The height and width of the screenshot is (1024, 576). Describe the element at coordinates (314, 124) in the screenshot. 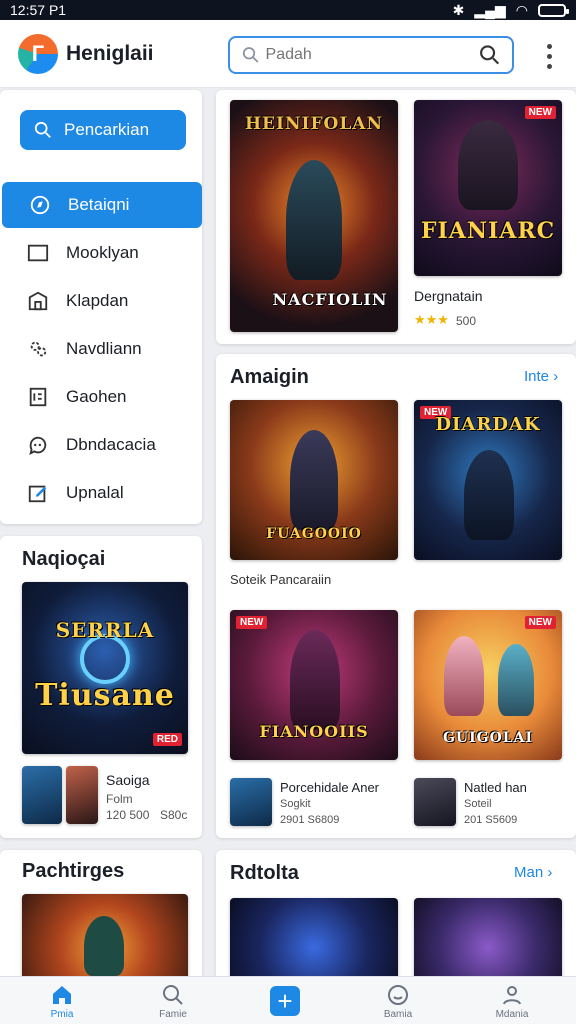

I see `cover-title-text: HEINIFOLAN` at that location.